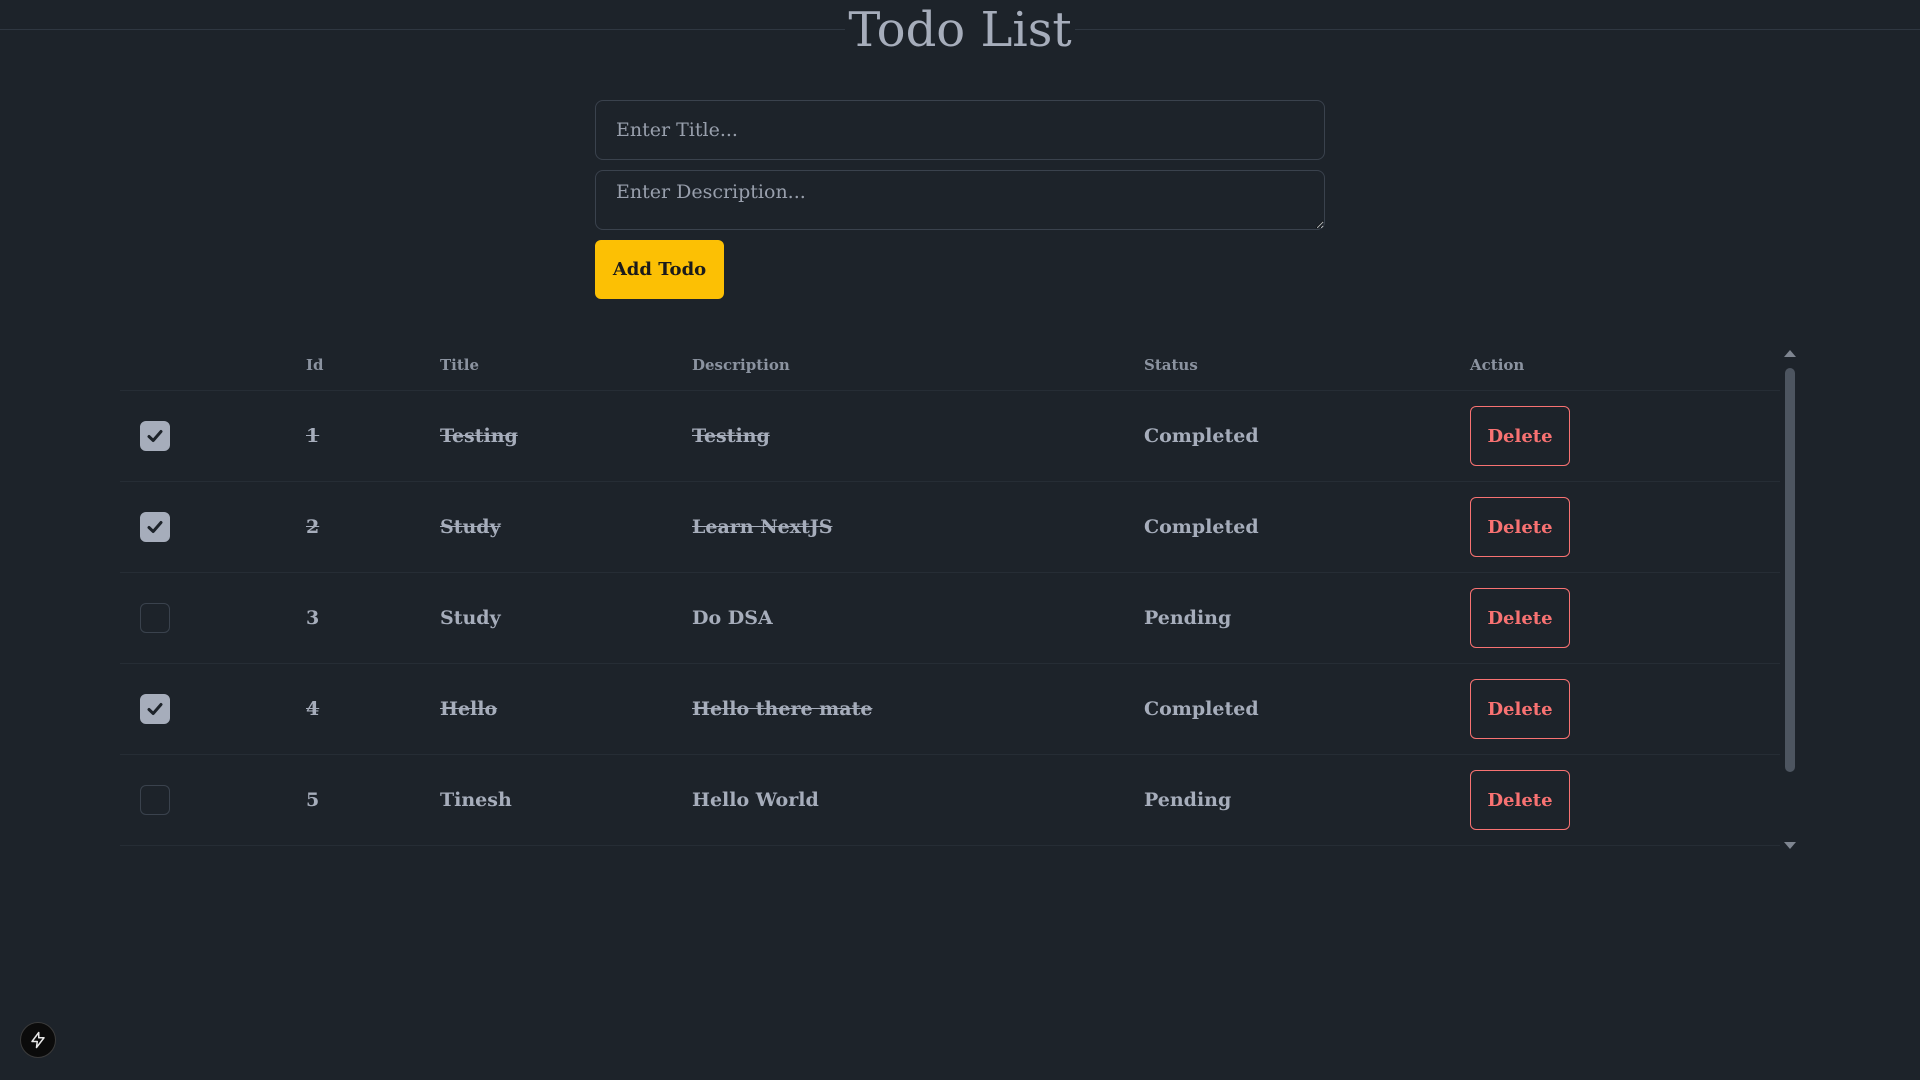  Describe the element at coordinates (918, 365) in the screenshot. I see `header-description: Description` at that location.